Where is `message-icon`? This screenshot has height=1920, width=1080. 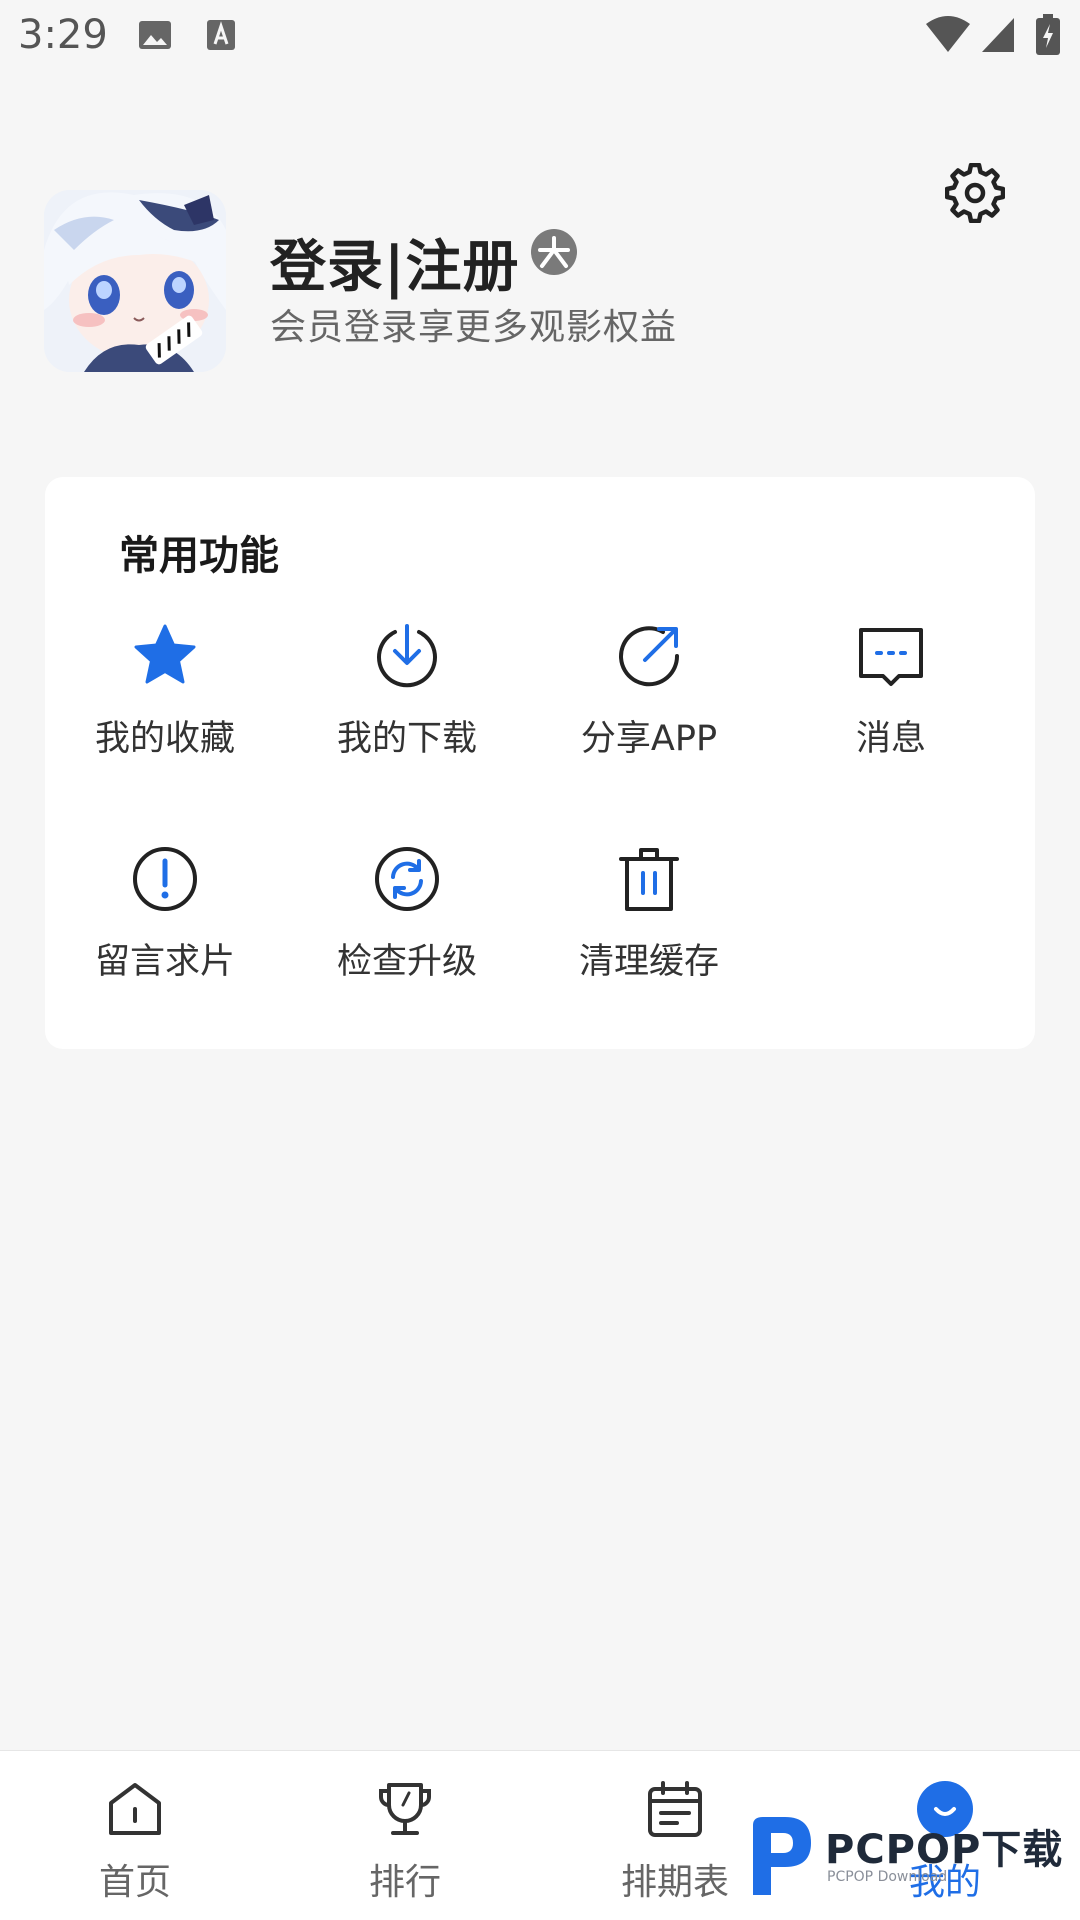 message-icon is located at coordinates (891, 656).